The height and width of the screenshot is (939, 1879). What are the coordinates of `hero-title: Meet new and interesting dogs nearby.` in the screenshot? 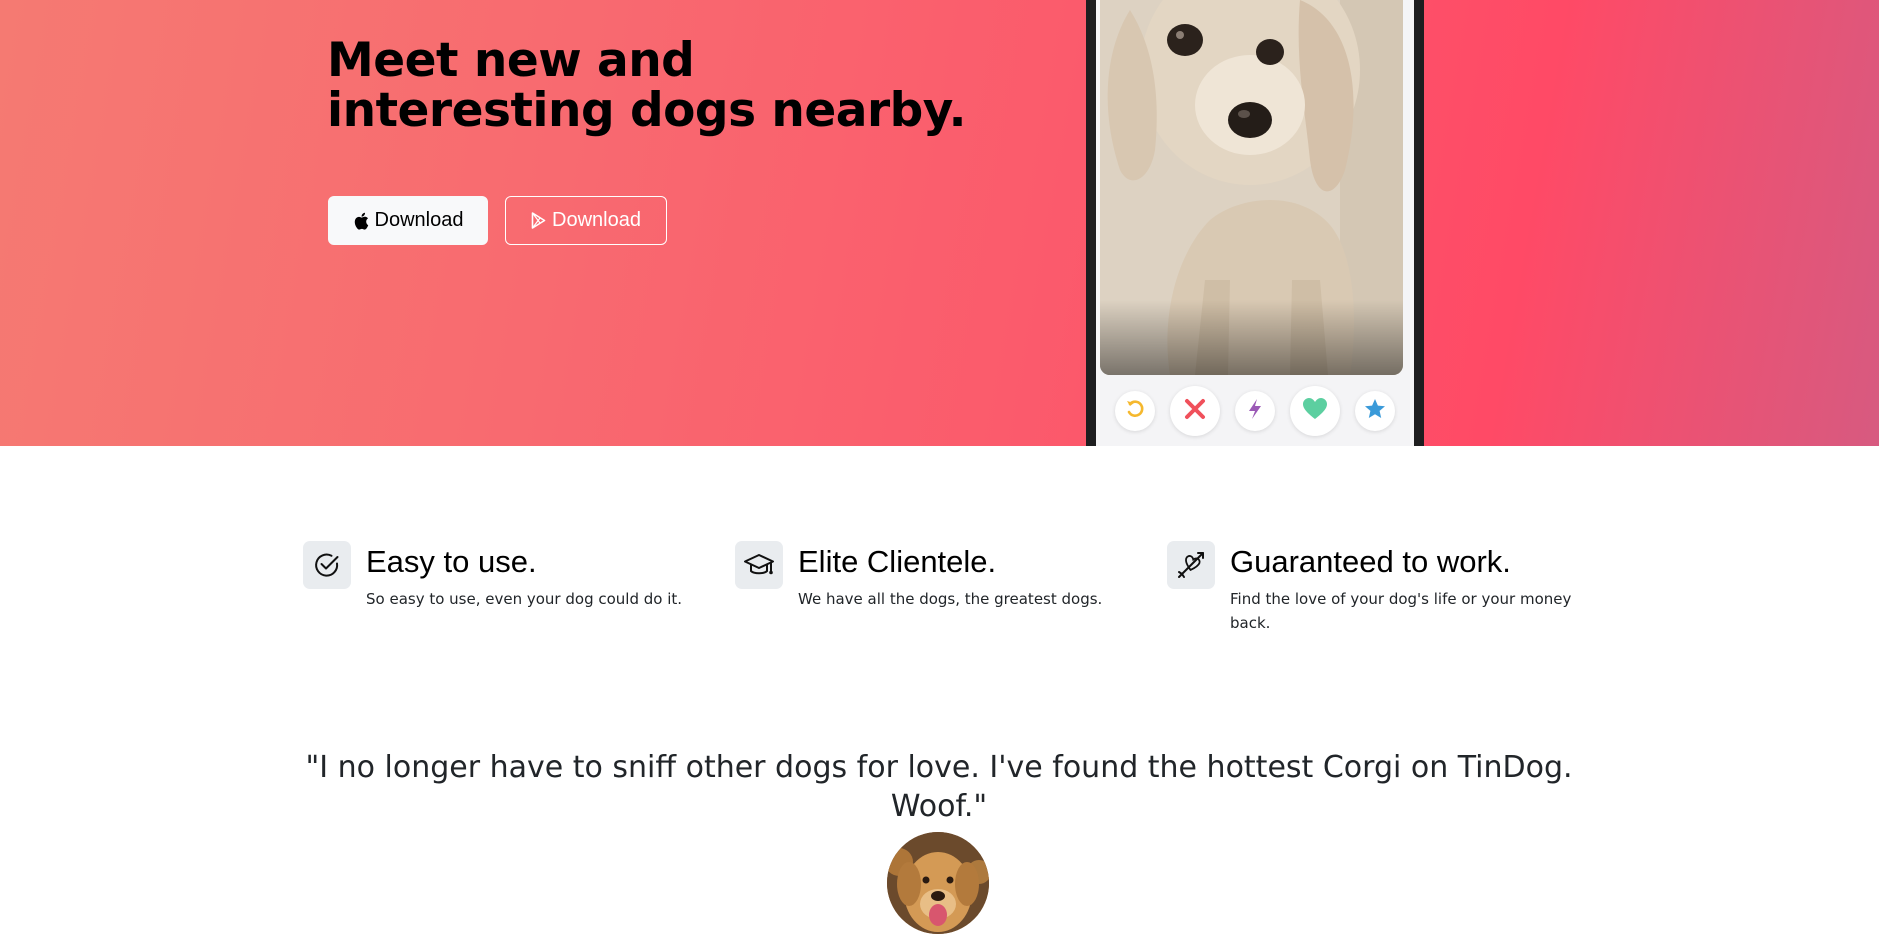 It's located at (646, 85).